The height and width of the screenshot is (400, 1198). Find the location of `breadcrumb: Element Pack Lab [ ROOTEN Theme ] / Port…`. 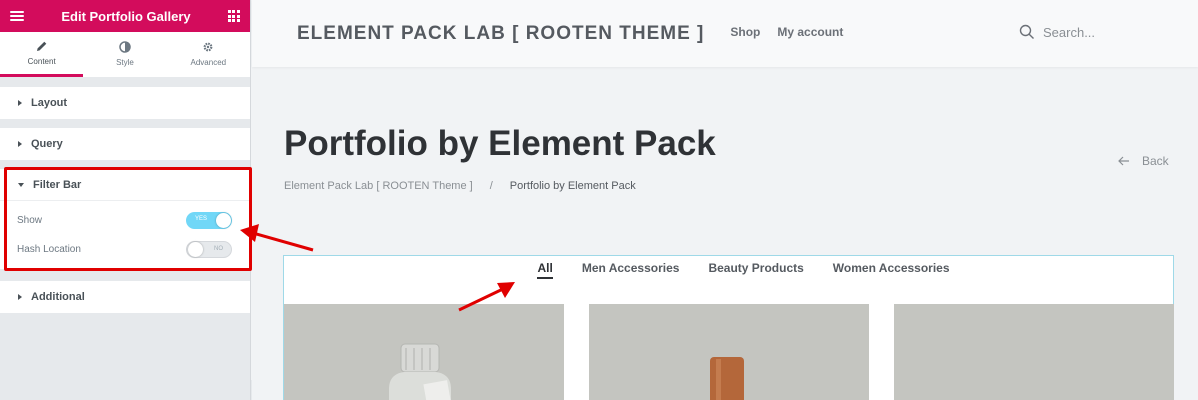

breadcrumb: Element Pack Lab [ ROOTEN Theme ] / Port… is located at coordinates (460, 186).